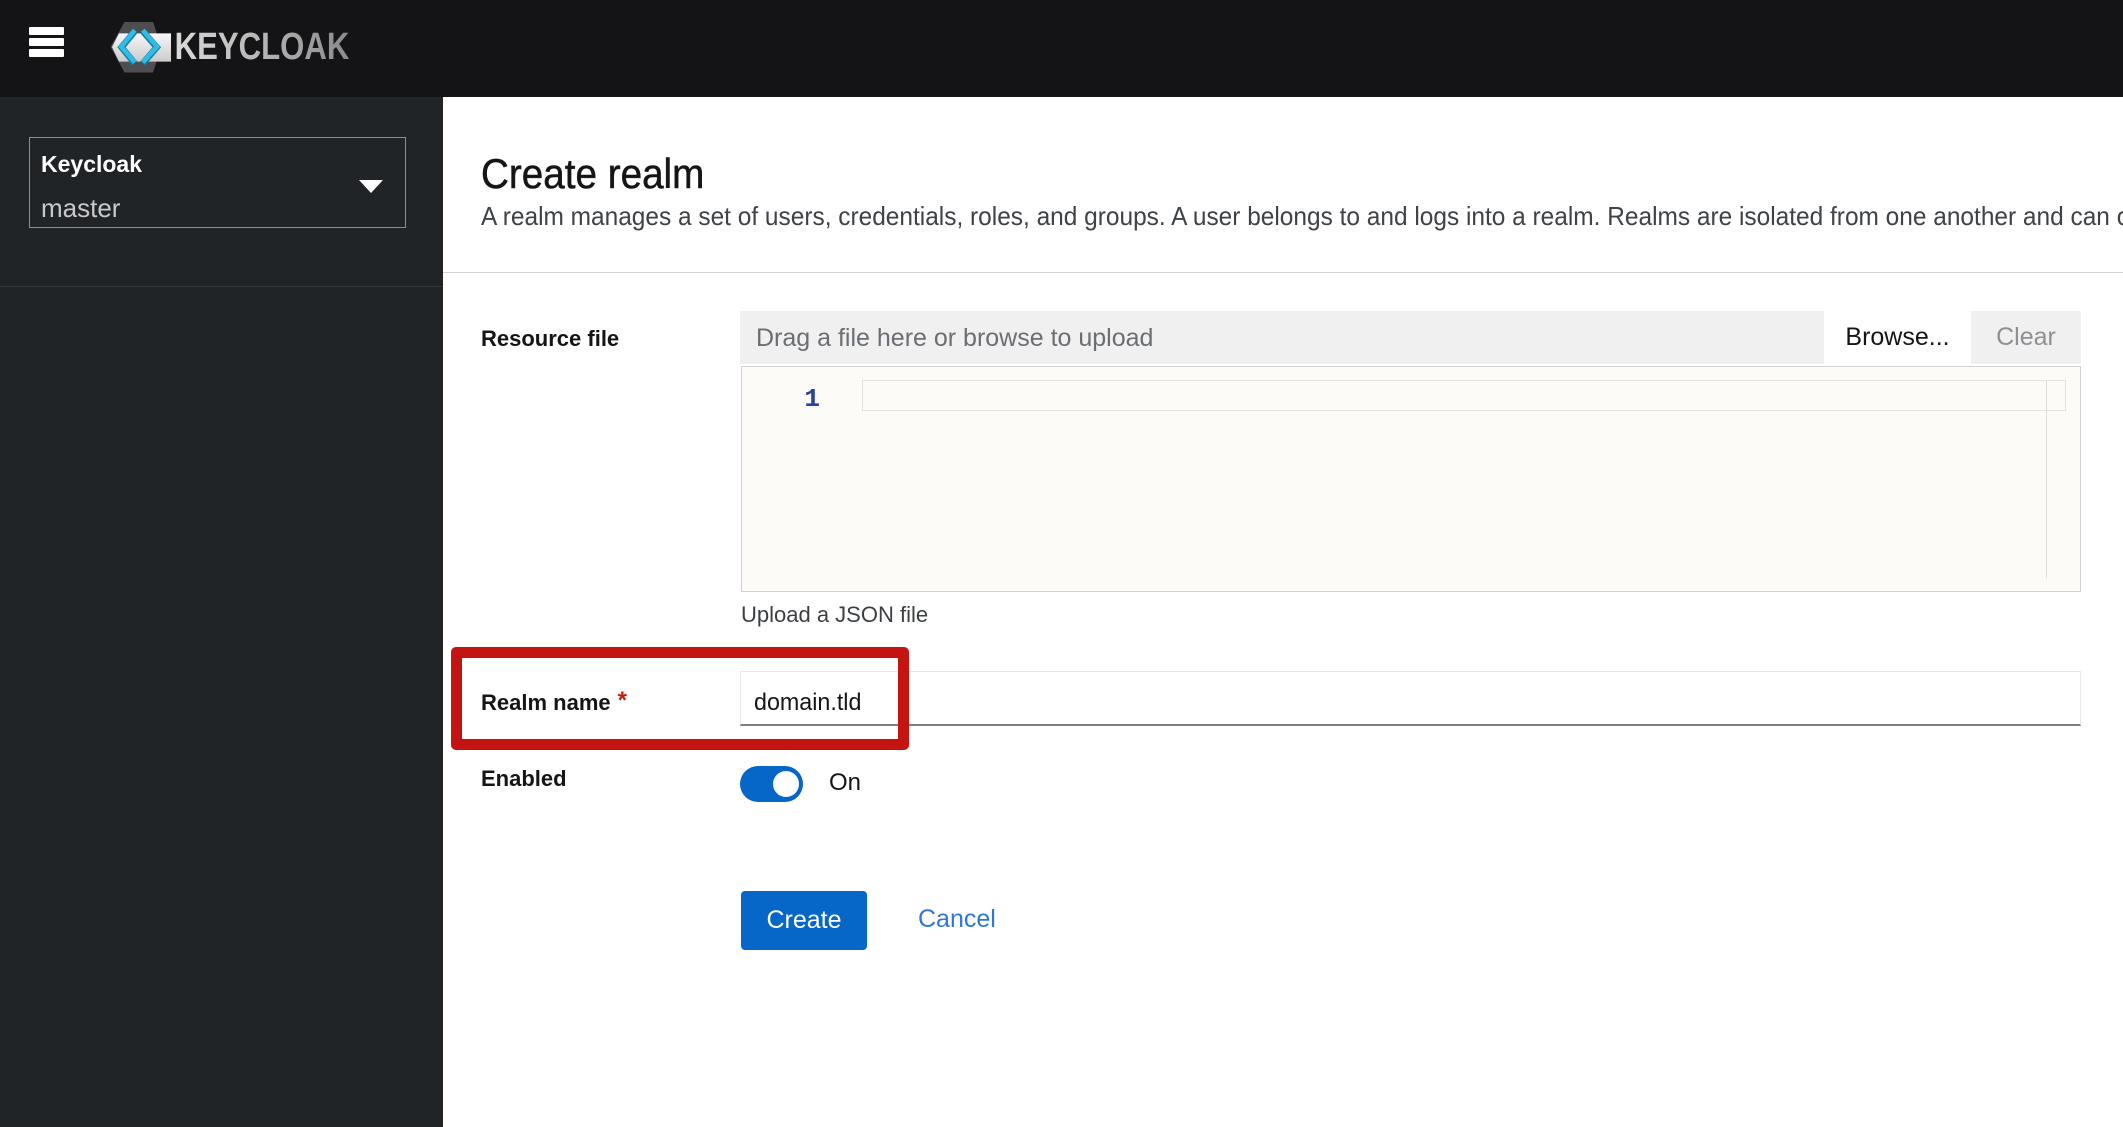  What do you see at coordinates (262, 47) in the screenshot?
I see `svg-text: KEYCLOAK` at bounding box center [262, 47].